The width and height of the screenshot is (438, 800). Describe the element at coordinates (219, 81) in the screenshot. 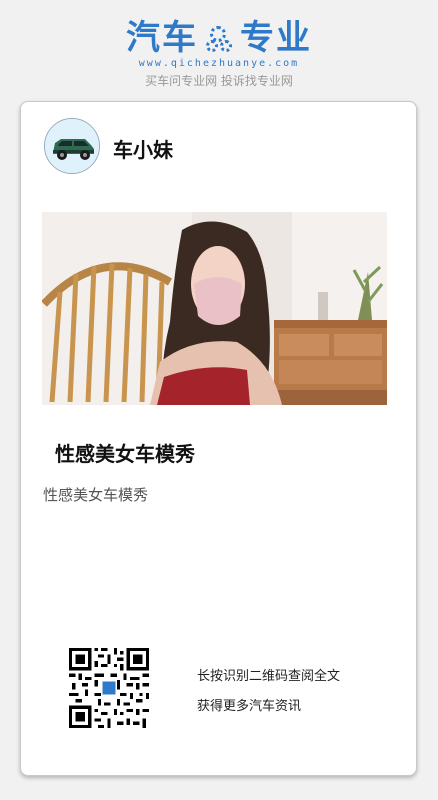

I see `site-slogan: 买车问专业网 投诉找专业网` at that location.